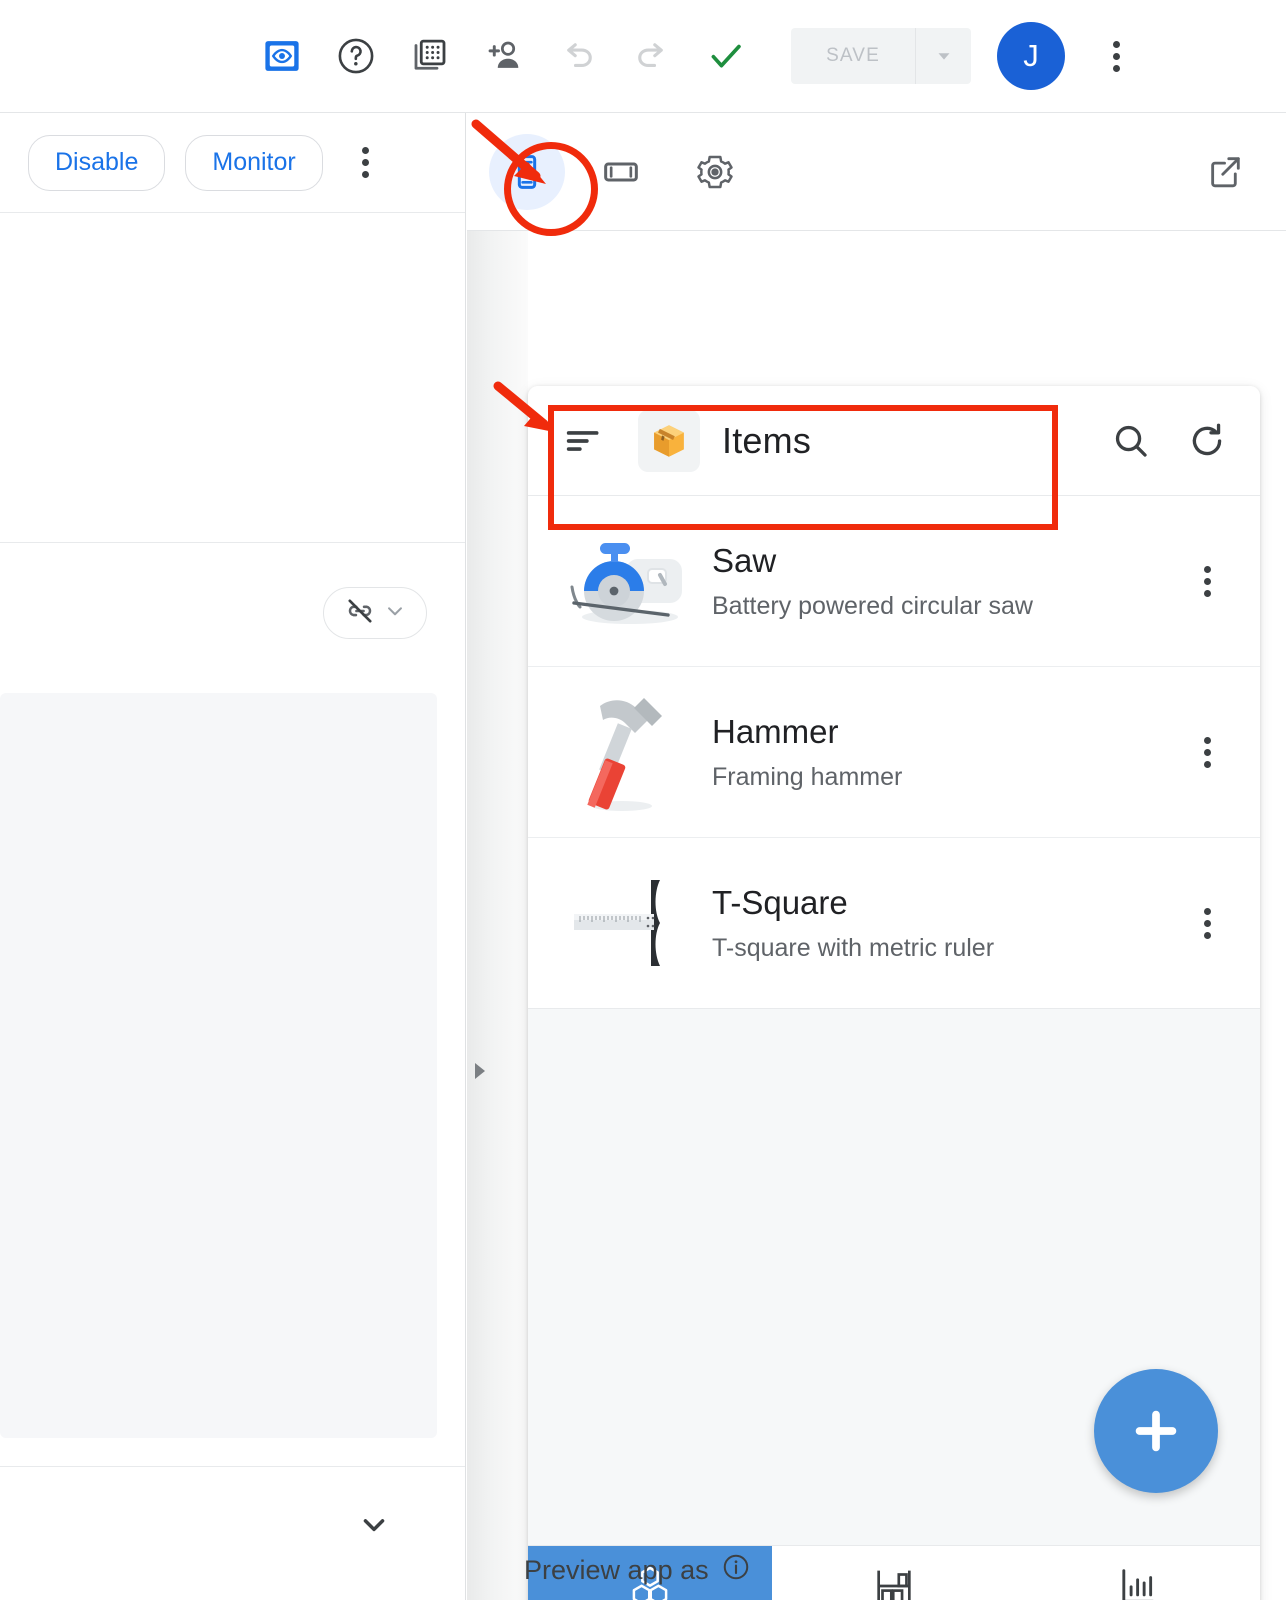  I want to click on item-row-hammer: Hammer Framing hammer, so click(894, 752).